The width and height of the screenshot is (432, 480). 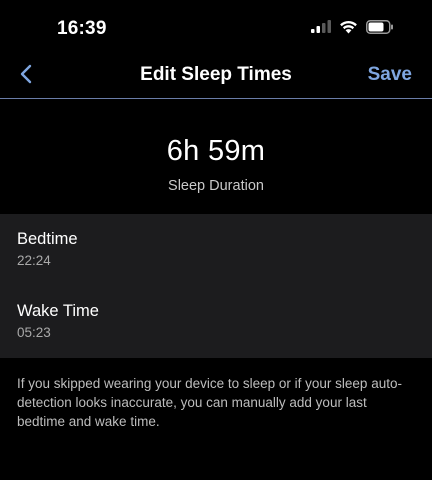 I want to click on bedtime-value: 22:24, so click(x=34, y=260).